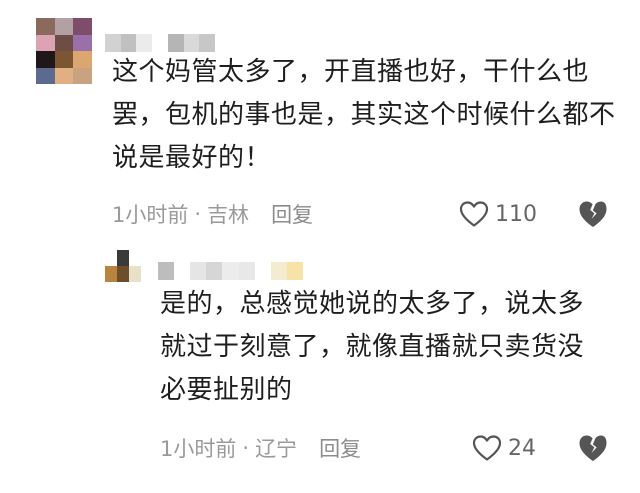 This screenshot has height=493, width=640. I want to click on reply-avatar, so click(123, 266).